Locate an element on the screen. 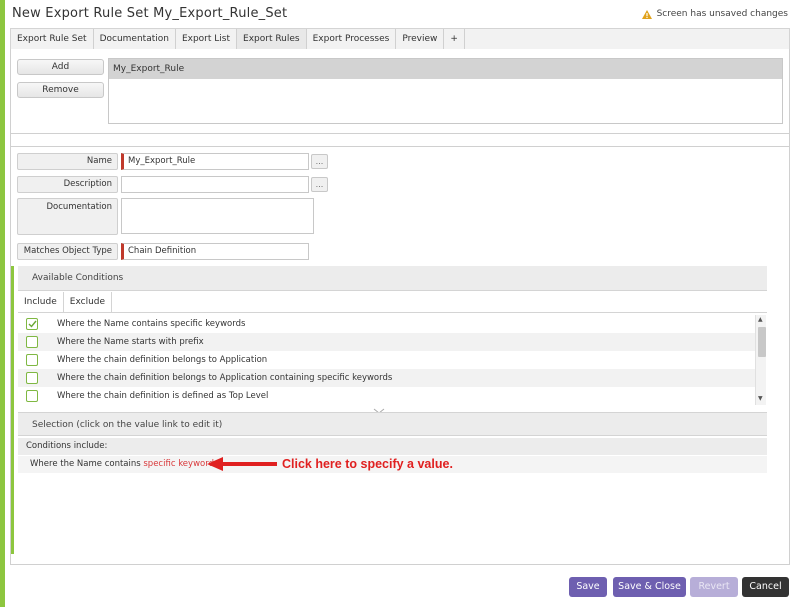 The height and width of the screenshot is (607, 800). save-button: Save is located at coordinates (588, 587).